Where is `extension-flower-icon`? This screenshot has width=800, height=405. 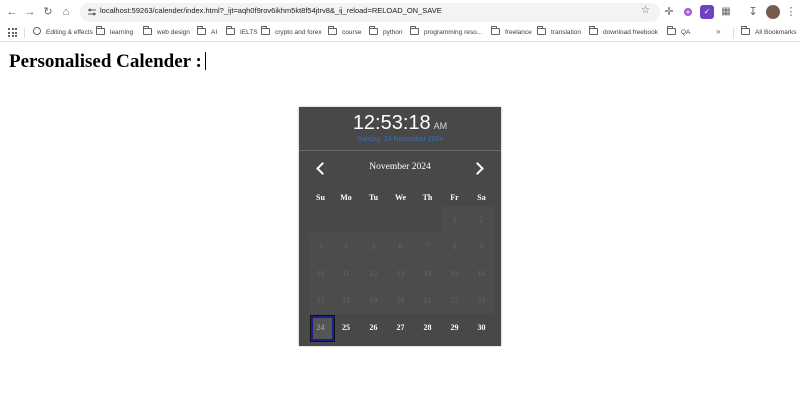
extension-flower-icon is located at coordinates (688, 12).